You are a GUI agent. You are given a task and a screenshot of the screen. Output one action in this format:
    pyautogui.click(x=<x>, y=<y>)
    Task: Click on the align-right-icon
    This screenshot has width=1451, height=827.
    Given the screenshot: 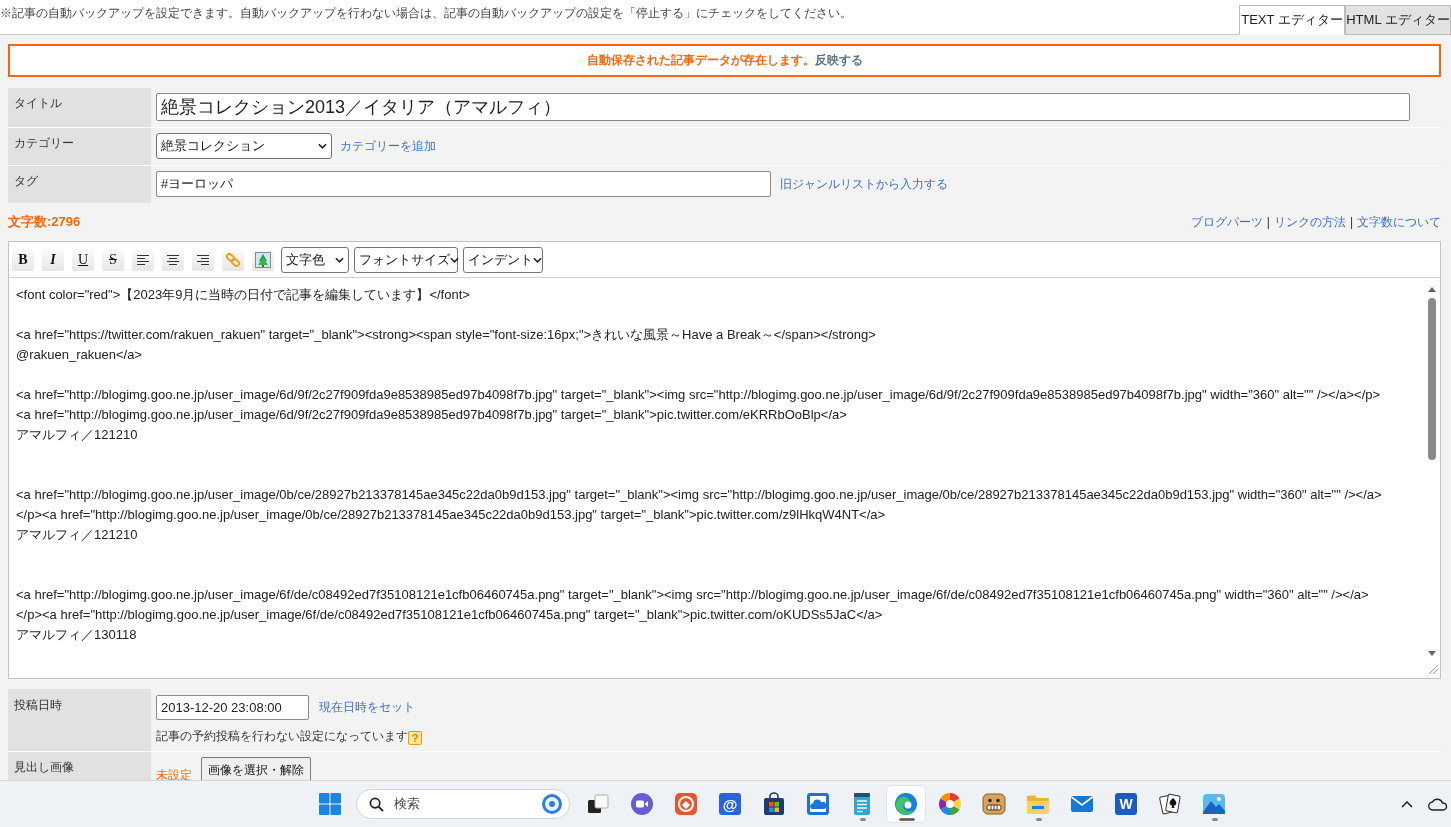 What is the action you would take?
    pyautogui.click(x=203, y=259)
    